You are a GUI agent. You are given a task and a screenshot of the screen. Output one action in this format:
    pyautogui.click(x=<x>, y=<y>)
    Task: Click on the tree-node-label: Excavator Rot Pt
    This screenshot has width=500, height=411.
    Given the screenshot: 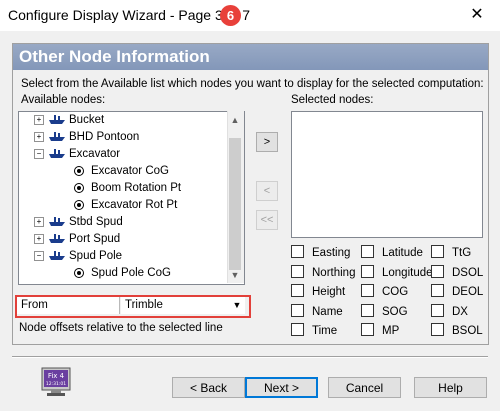 What is the action you would take?
    pyautogui.click(x=134, y=205)
    